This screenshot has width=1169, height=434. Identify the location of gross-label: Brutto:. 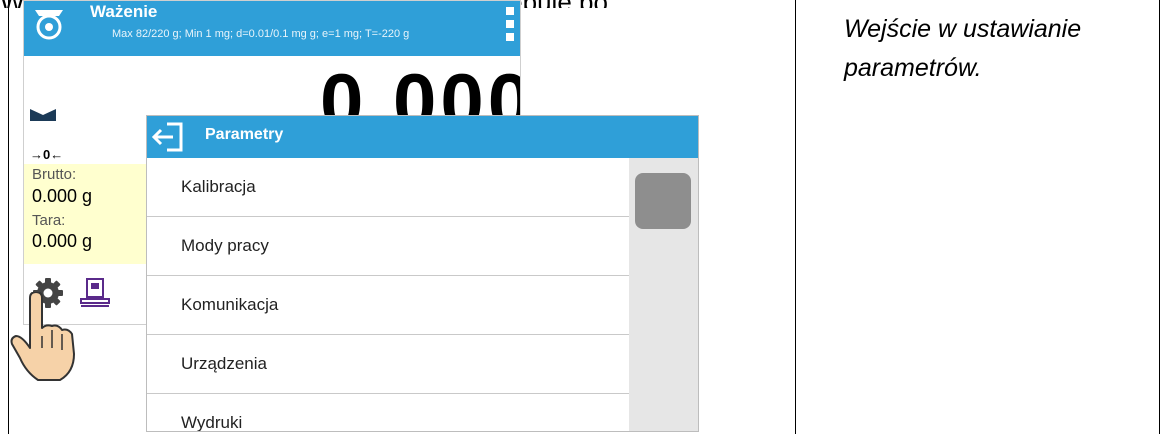
(54, 174).